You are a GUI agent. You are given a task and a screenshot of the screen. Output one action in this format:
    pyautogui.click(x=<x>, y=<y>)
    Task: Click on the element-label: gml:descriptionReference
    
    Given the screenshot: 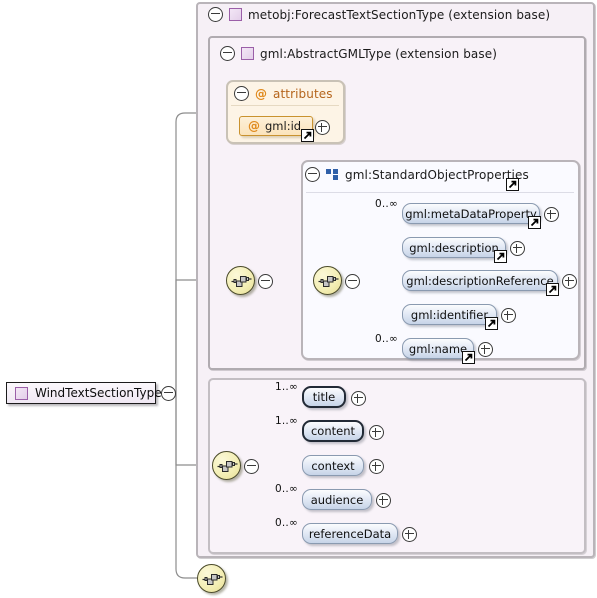 What is the action you would take?
    pyautogui.click(x=480, y=280)
    